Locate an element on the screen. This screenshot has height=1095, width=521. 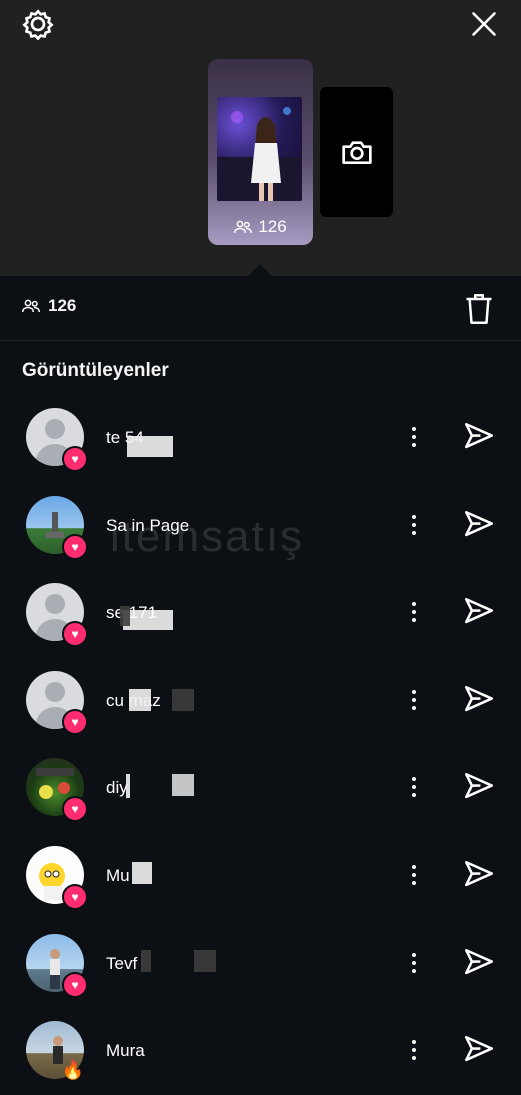
camera-icon is located at coordinates (356, 152).